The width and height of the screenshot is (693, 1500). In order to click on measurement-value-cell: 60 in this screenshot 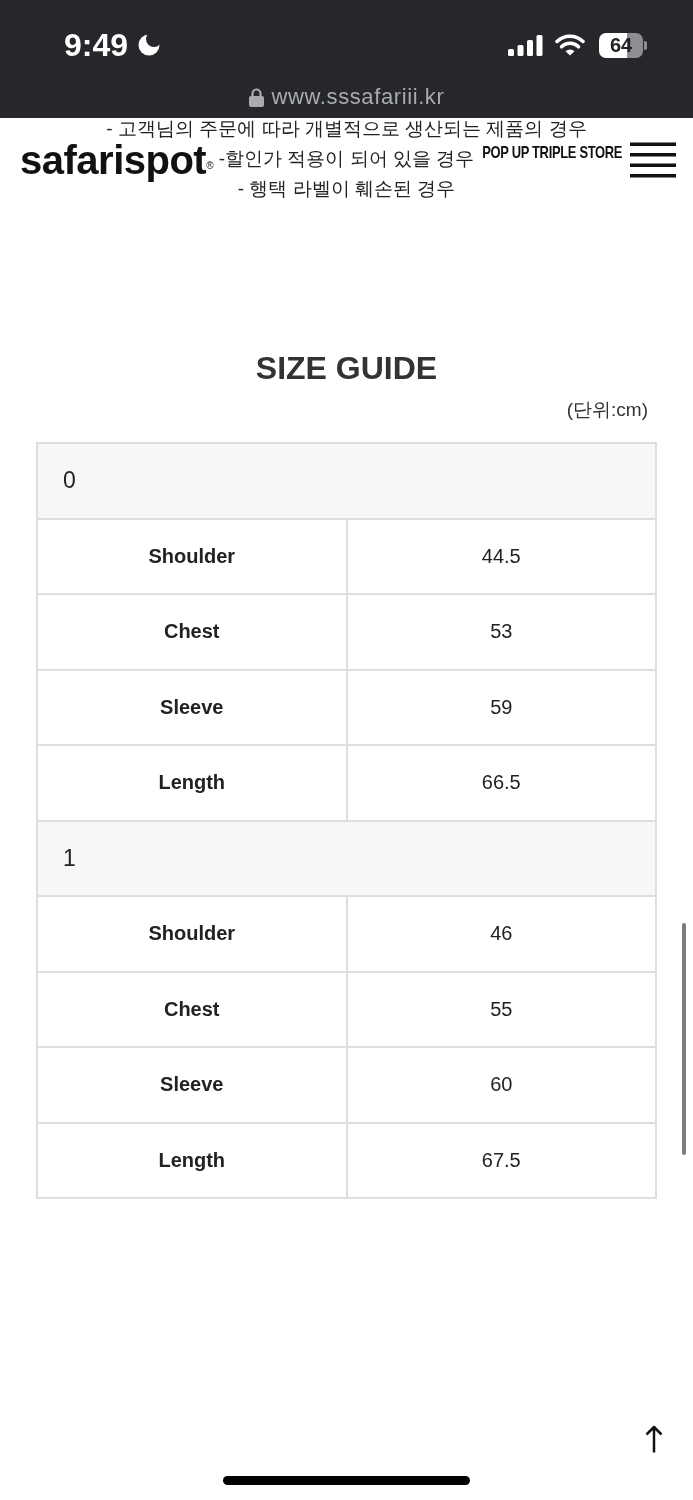, I will do `click(501, 1085)`.